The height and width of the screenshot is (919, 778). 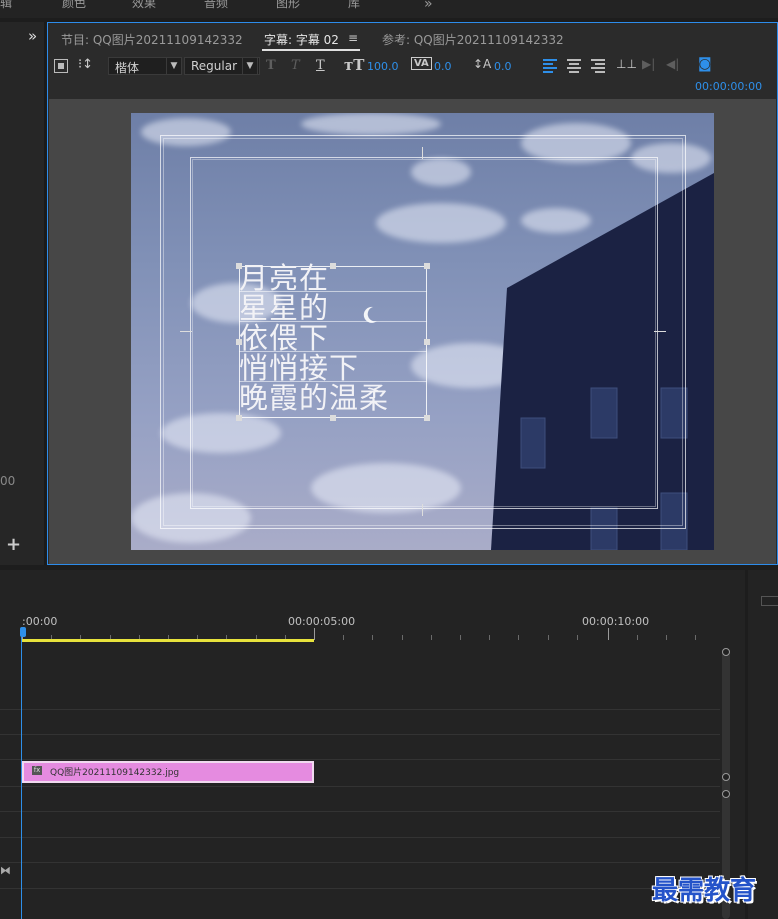 What do you see at coordinates (389, 9) in the screenshot?
I see `workspace-menu-bar: 辑 颜色 效果 音频 图形 库 »` at bounding box center [389, 9].